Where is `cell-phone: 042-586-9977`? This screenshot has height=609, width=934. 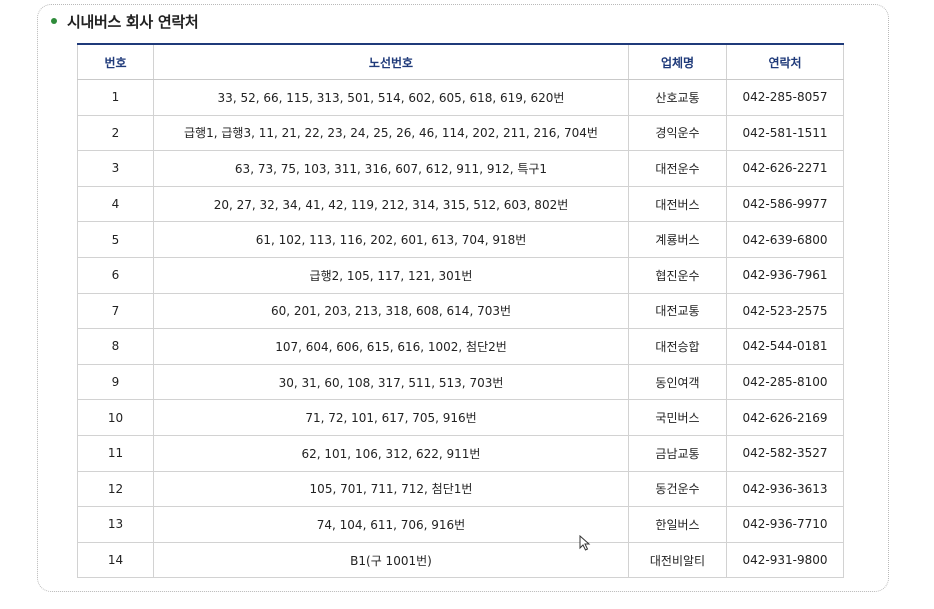 cell-phone: 042-586-9977 is located at coordinates (785, 204).